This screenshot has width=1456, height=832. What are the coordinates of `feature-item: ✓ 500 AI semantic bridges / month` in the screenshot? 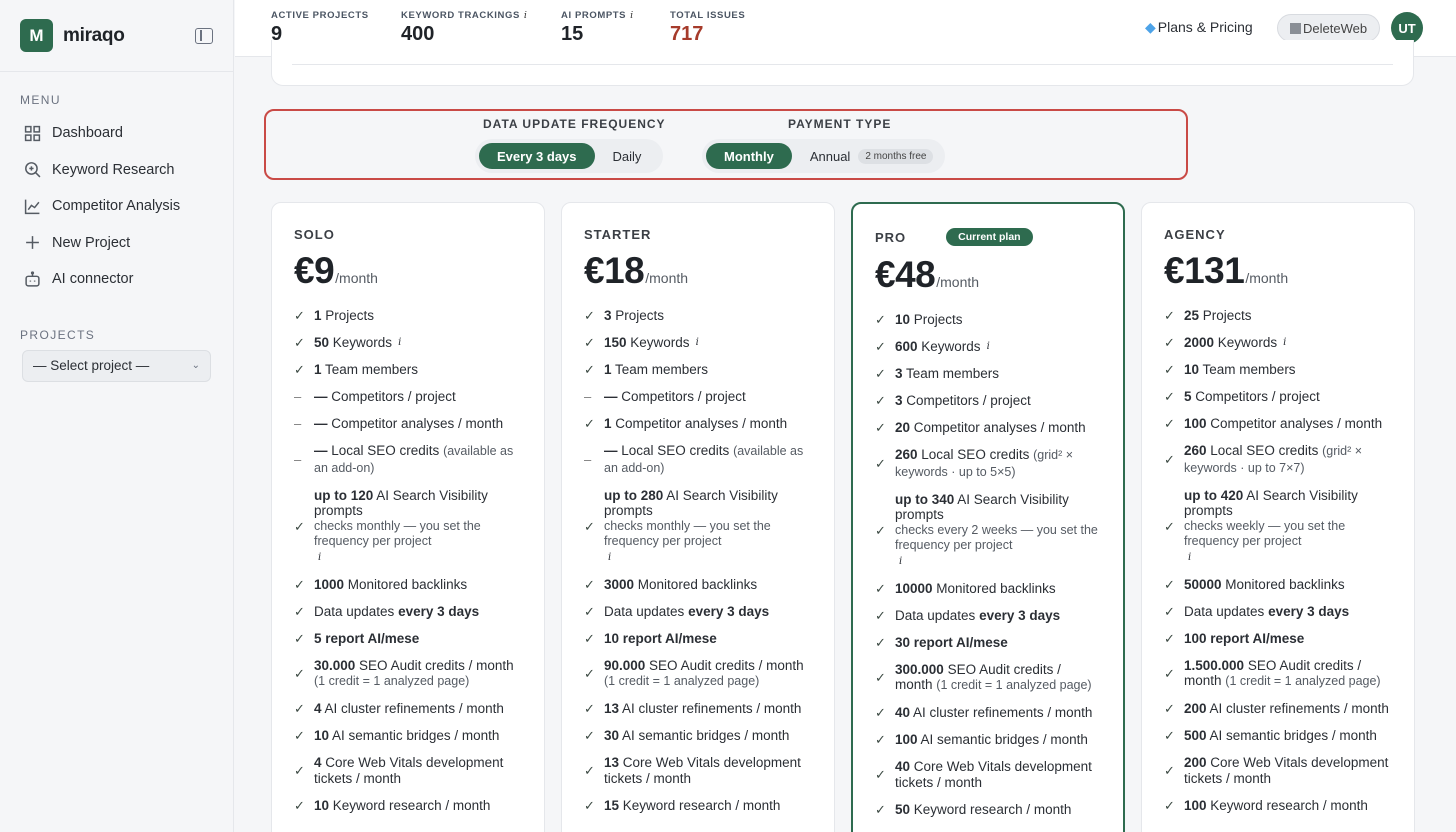 It's located at (1278, 736).